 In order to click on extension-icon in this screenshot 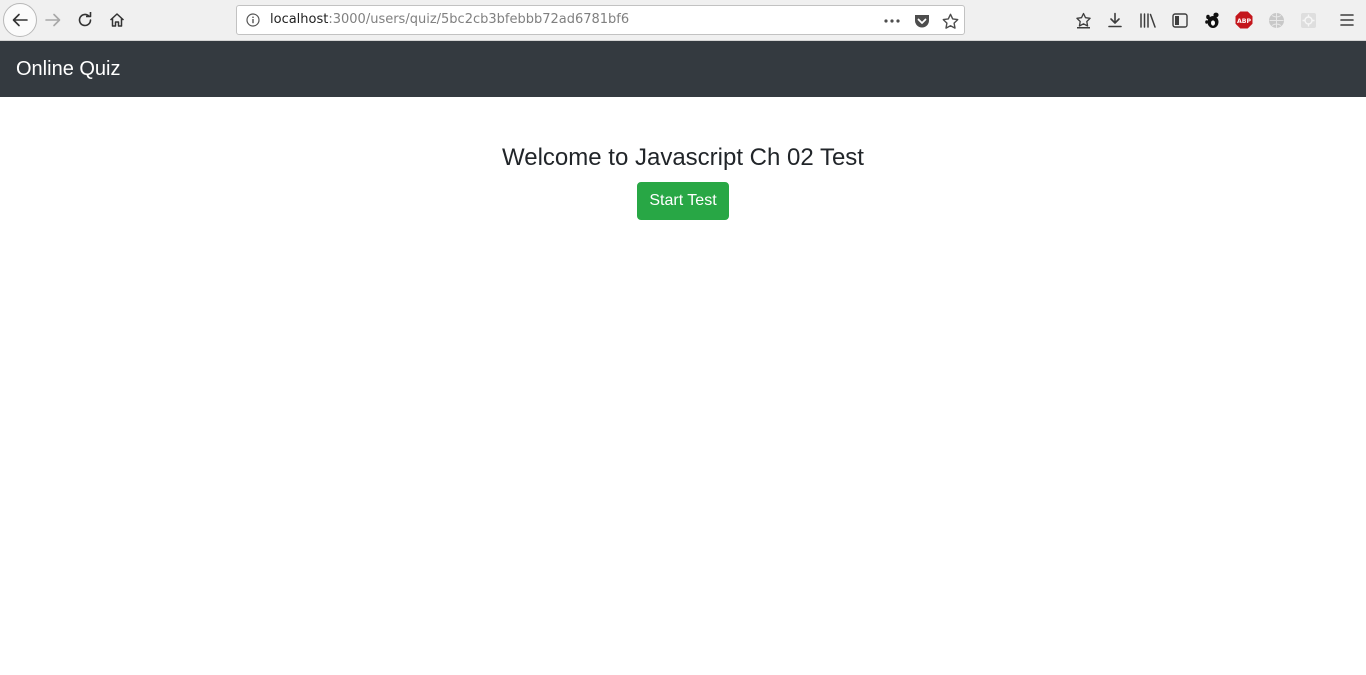, I will do `click(1308, 20)`.